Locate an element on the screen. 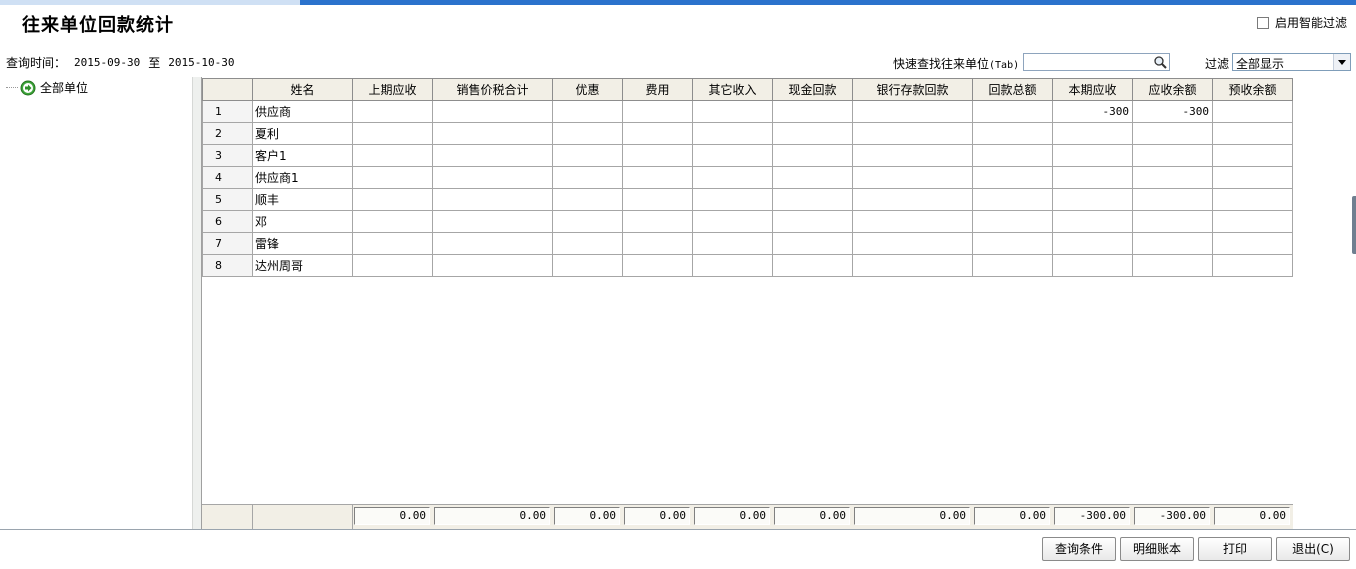 This screenshot has height=569, width=1356. filter-dropdown: 全部显示 is located at coordinates (1291, 62).